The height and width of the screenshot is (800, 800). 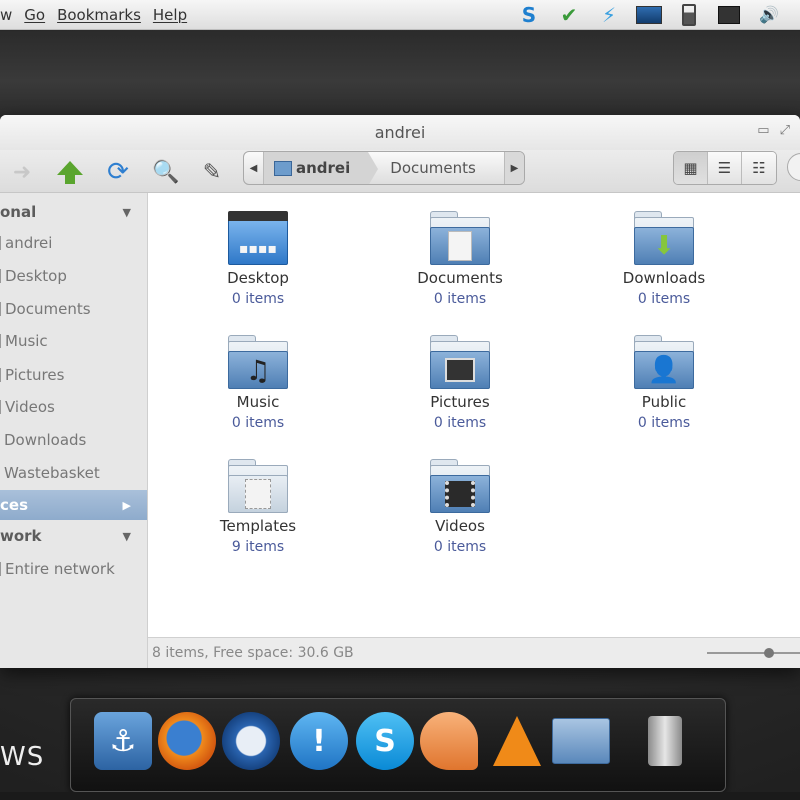 What do you see at coordinates (474, 652) in the screenshot?
I see `status-bar: 8 items, Free space: 30.6 GB` at bounding box center [474, 652].